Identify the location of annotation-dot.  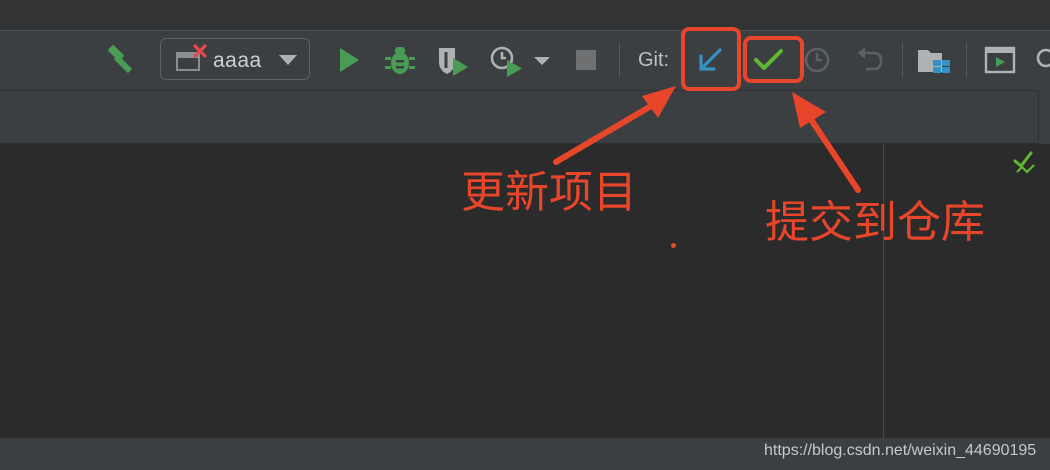
(673, 245).